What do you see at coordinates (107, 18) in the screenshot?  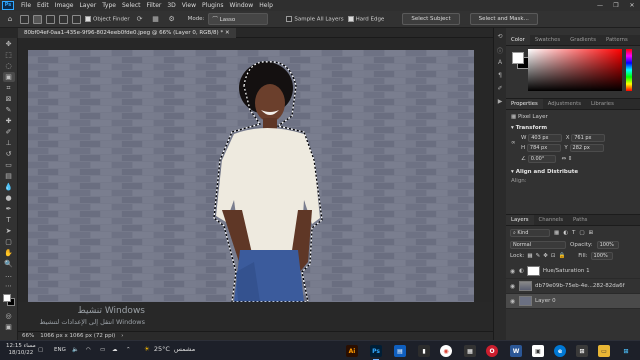 I see `object-finder-toggle: Object Finder` at bounding box center [107, 18].